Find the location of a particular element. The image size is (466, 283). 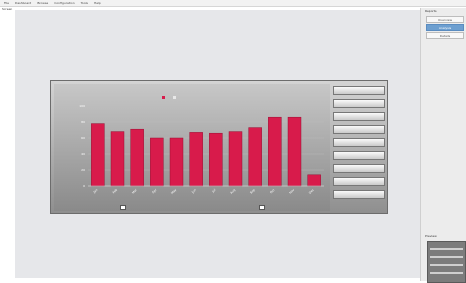

y-tick-label: 40 is located at coordinates (83, 154).